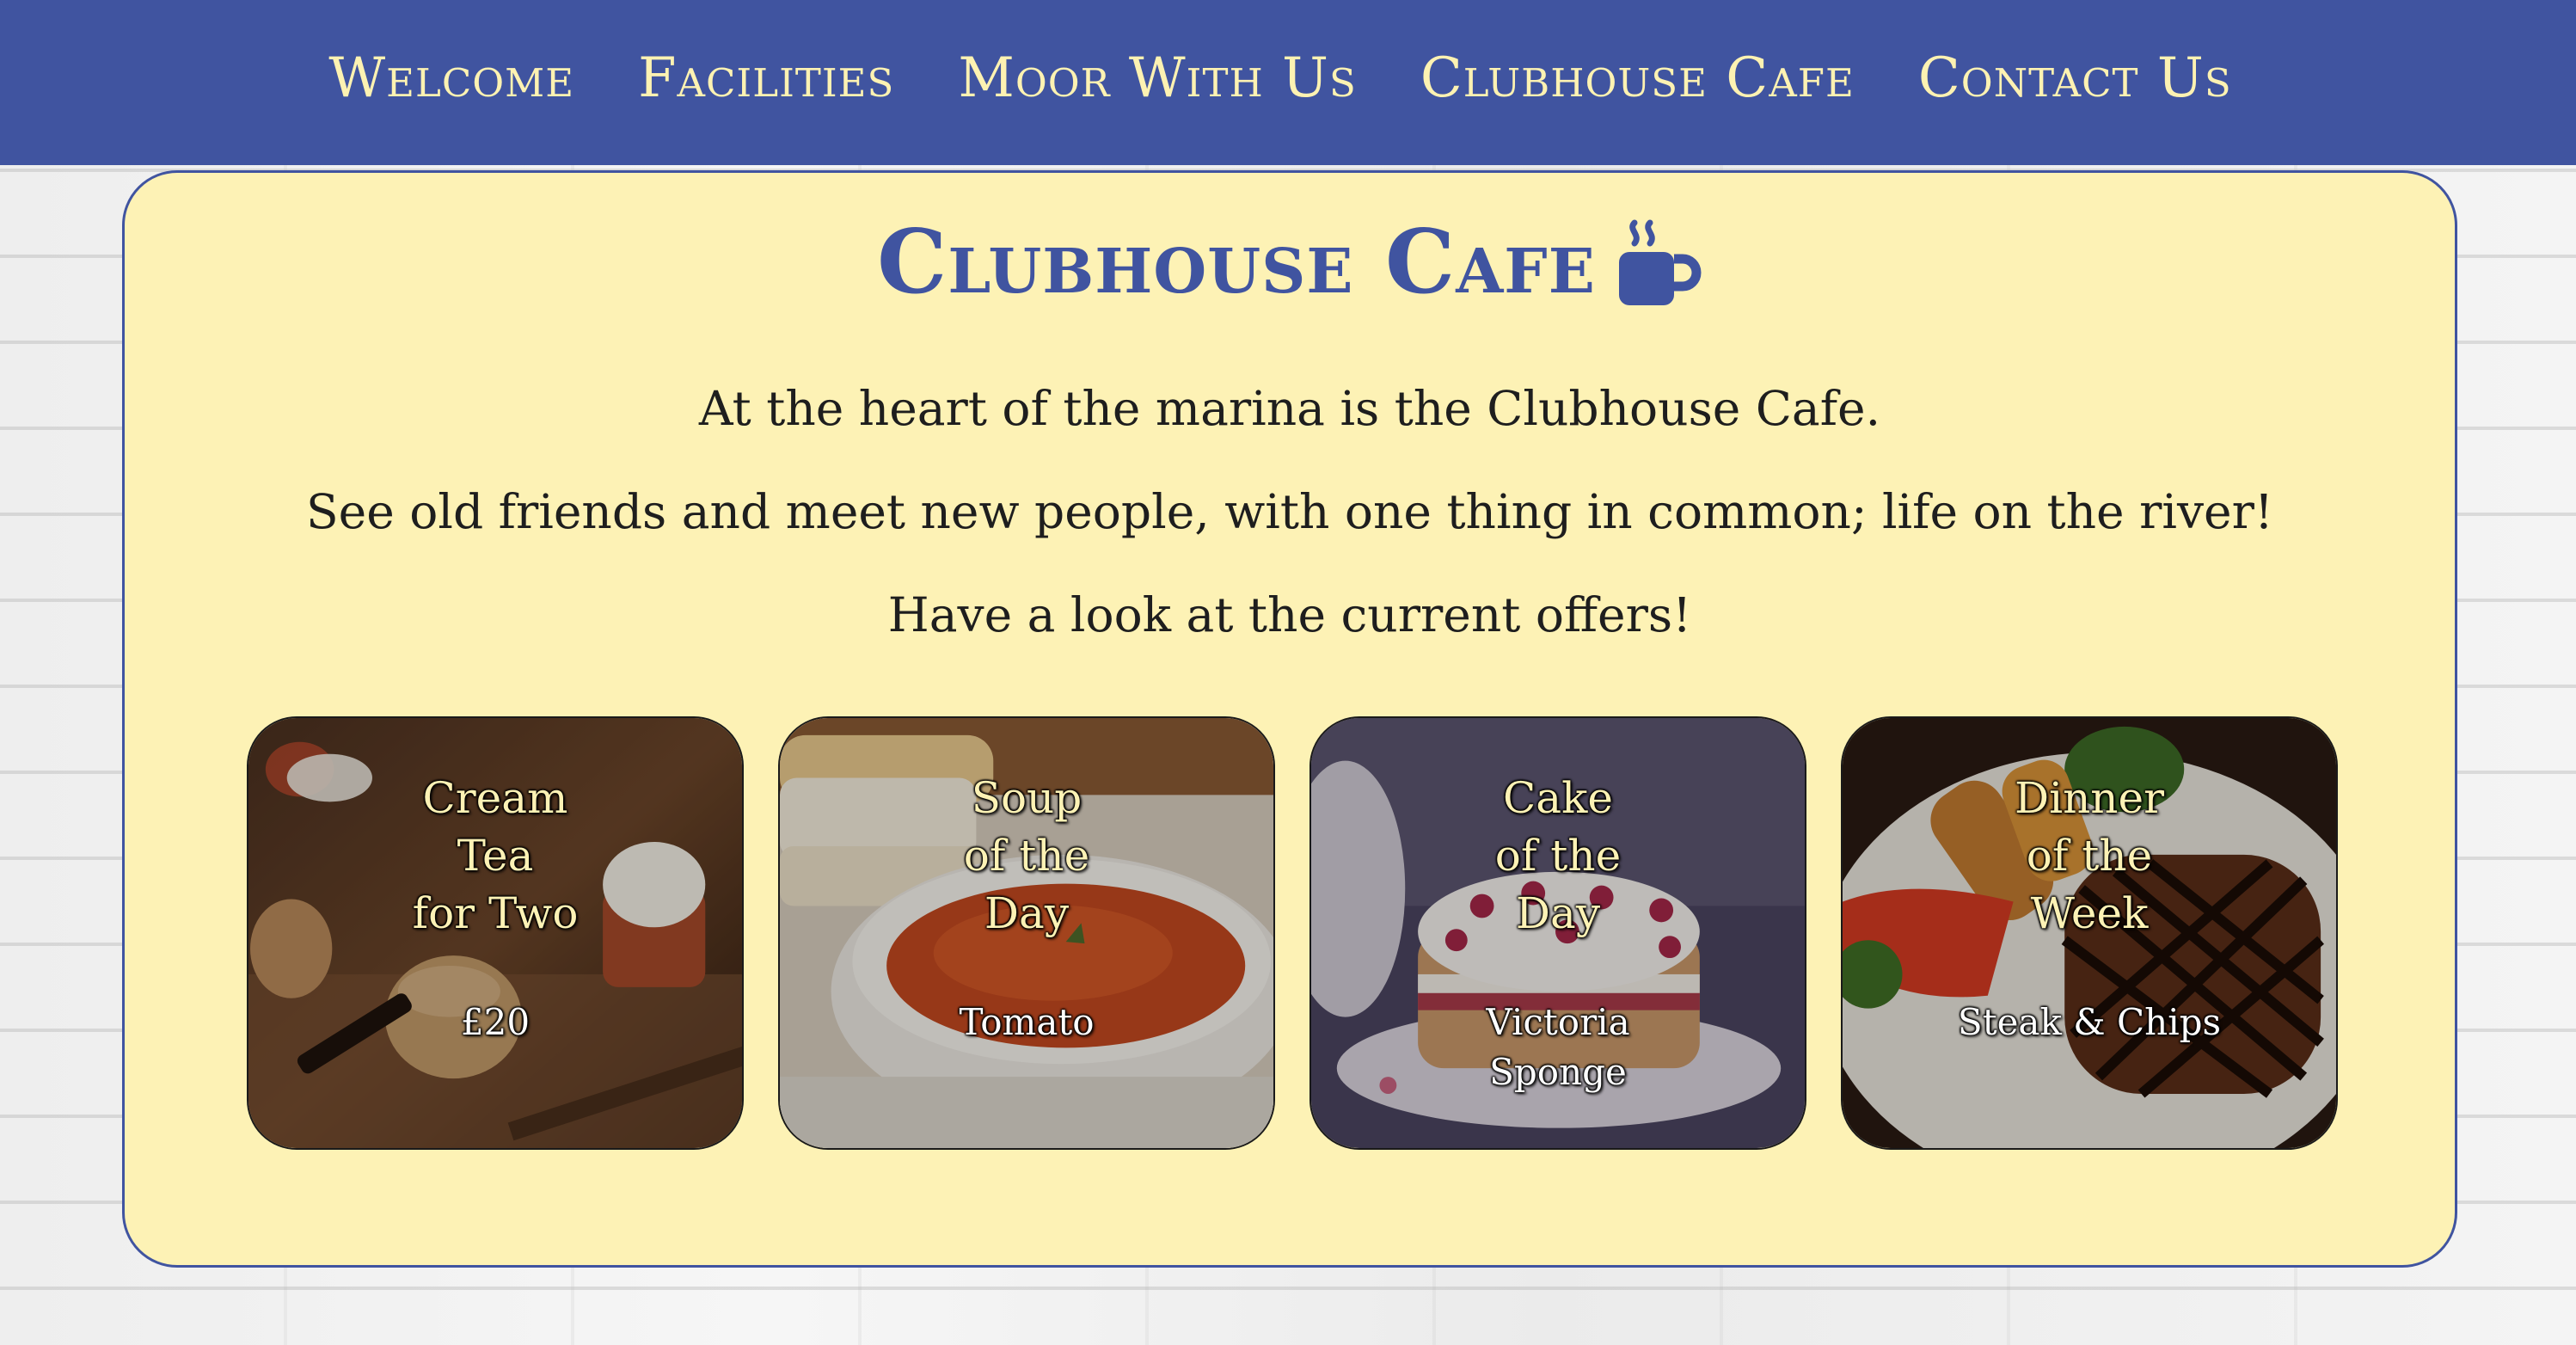 This screenshot has width=2576, height=1345. Describe the element at coordinates (1157, 78) in the screenshot. I see `nav-link-moor-with-us: Moor With Us` at that location.